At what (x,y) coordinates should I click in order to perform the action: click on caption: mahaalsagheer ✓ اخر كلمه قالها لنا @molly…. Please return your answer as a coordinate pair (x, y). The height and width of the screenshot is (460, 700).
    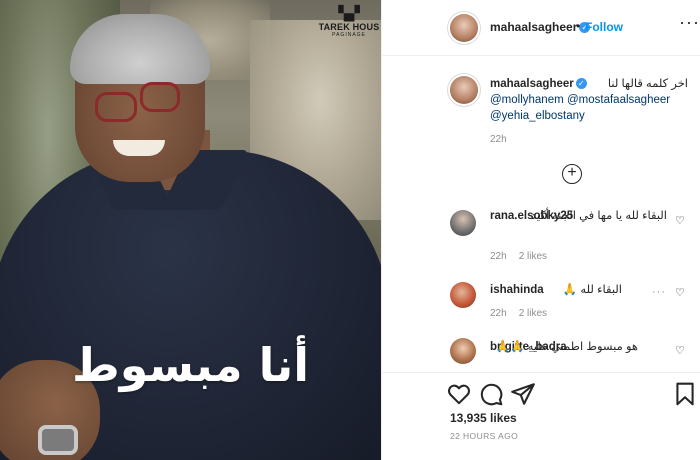
    Looking at the image, I should click on (589, 100).